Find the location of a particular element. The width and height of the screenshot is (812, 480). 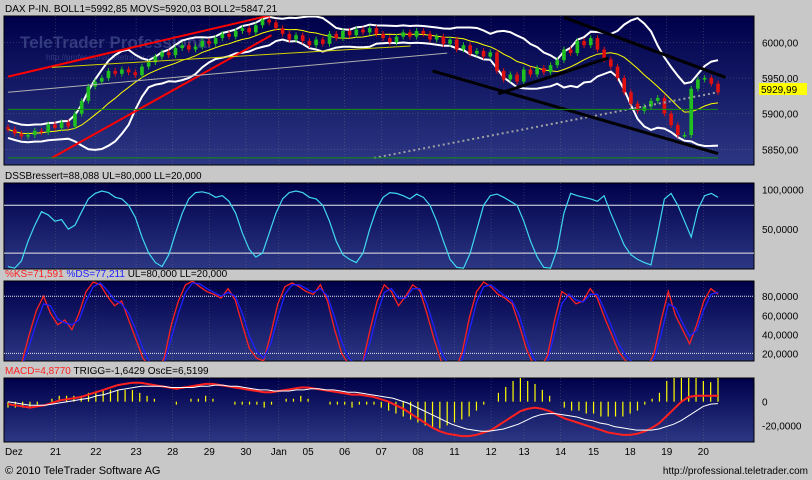

x-tick-label: 05 is located at coordinates (309, 452).